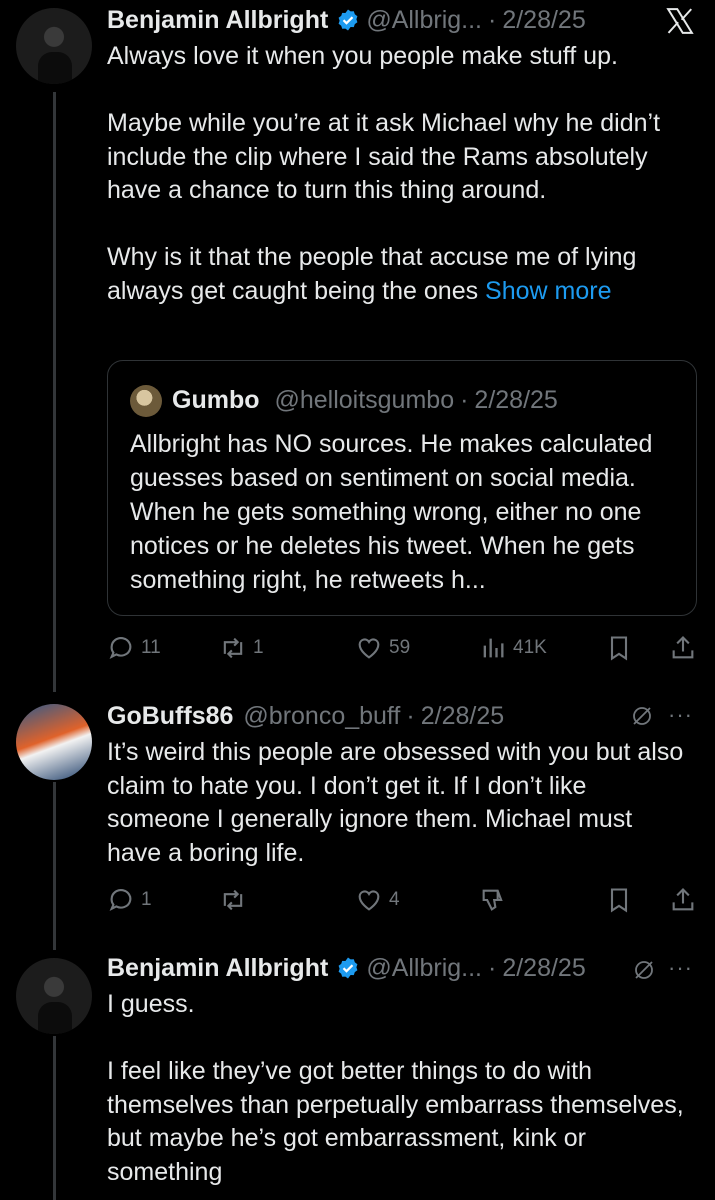 This screenshot has width=715, height=1200. Describe the element at coordinates (258, 647) in the screenshot. I see `repost-count: 1` at that location.